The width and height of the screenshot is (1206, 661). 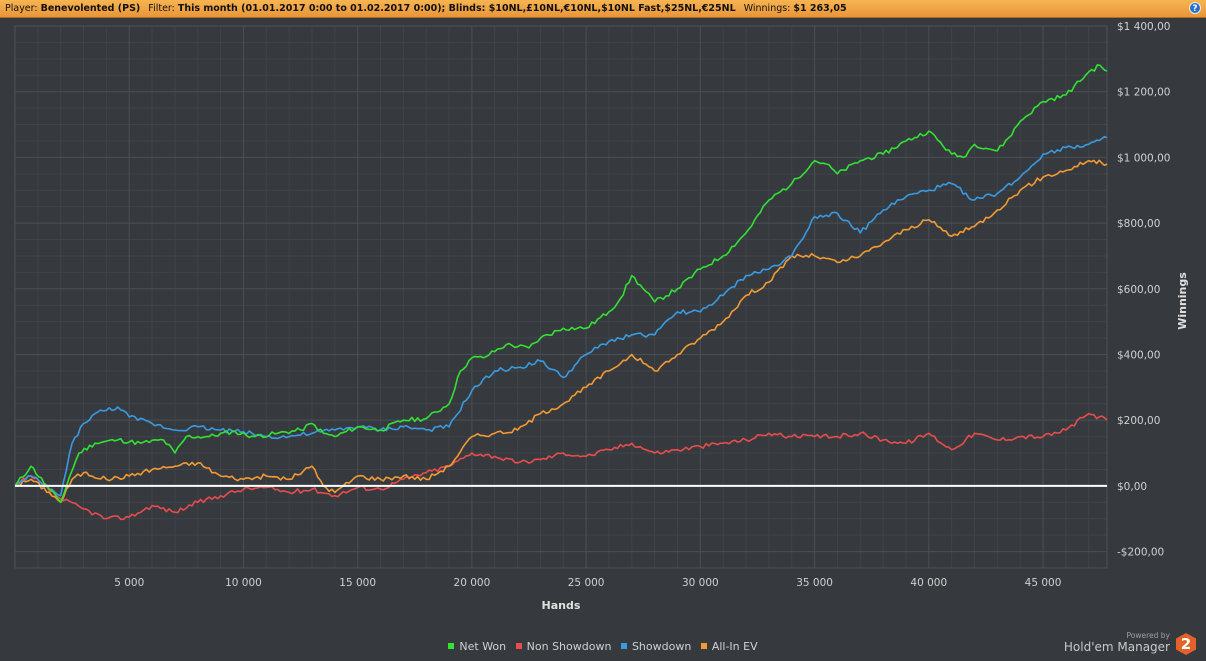 I want to click on powered-by-text: Powered by, so click(x=1148, y=635).